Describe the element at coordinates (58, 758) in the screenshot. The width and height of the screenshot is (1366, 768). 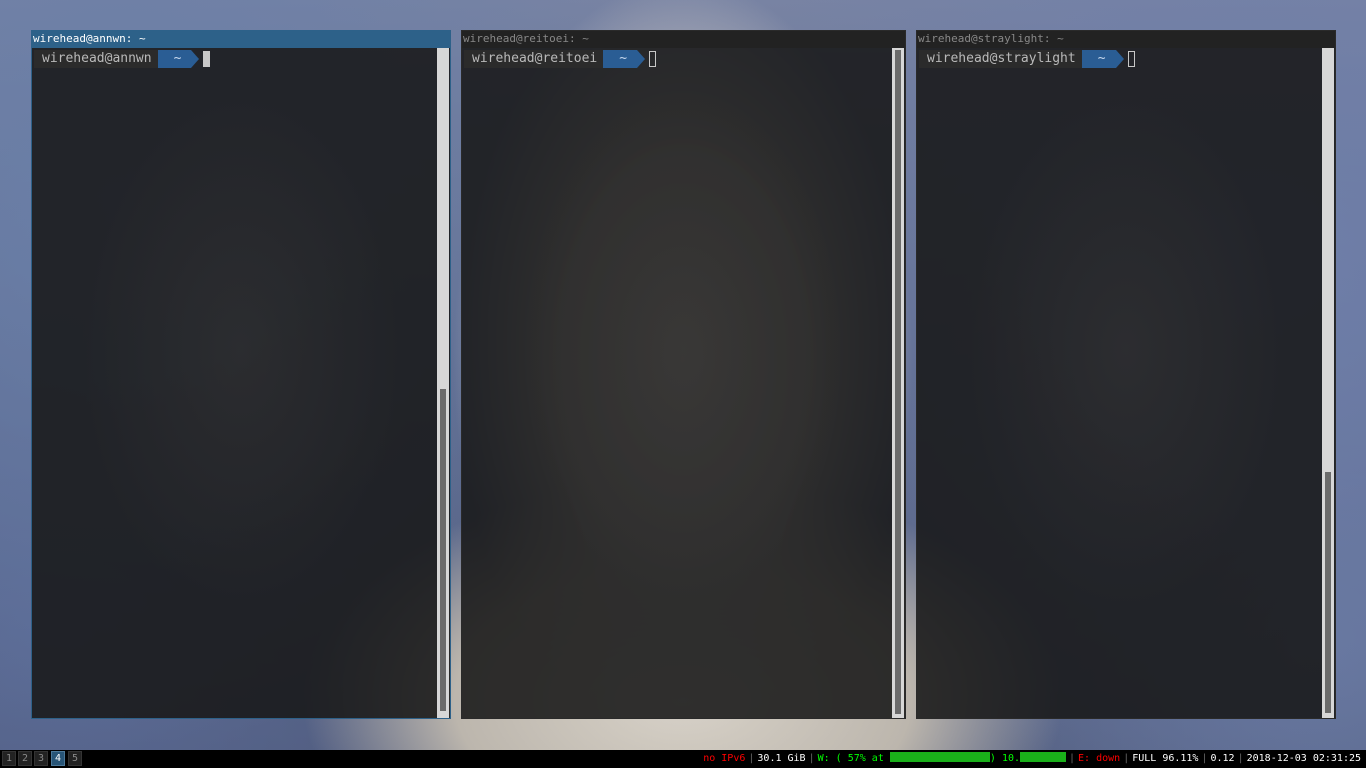
I see `workspace-4-button: 4` at that location.